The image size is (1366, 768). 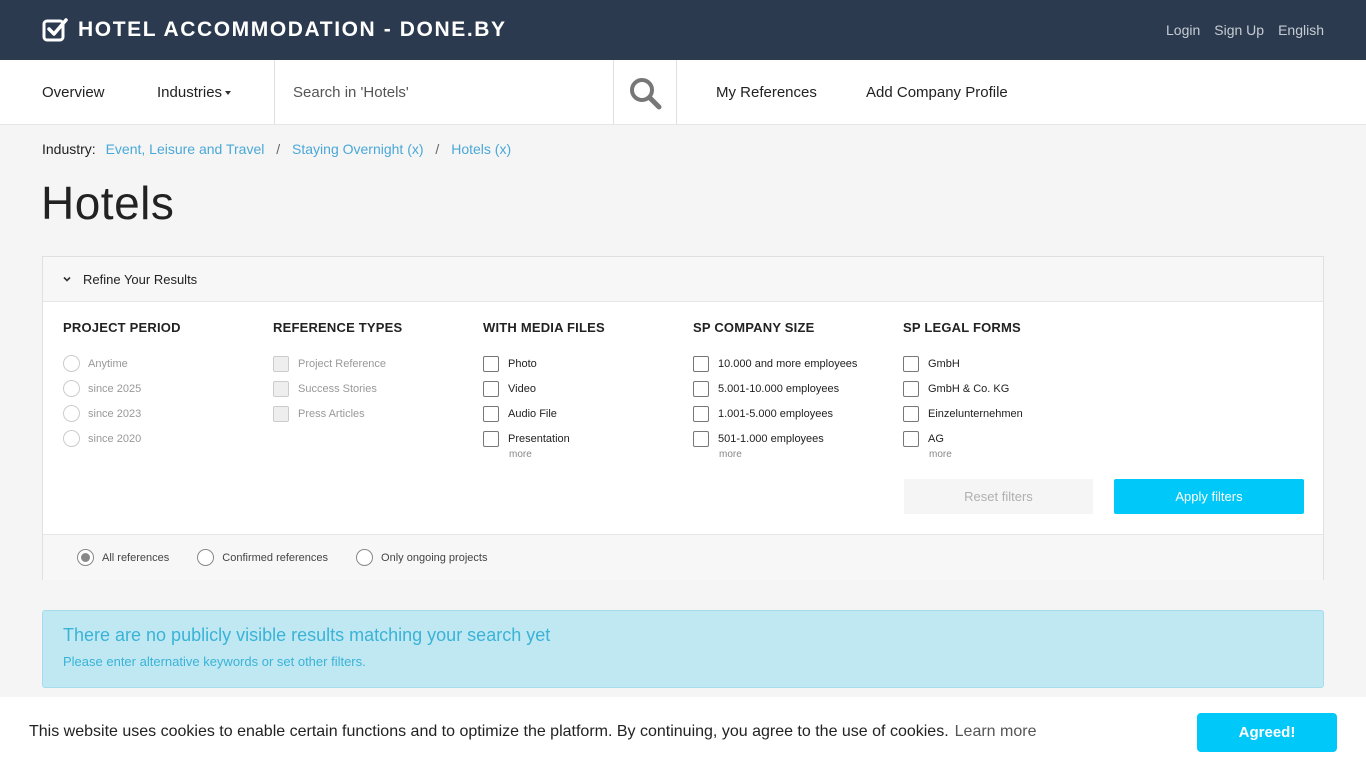 What do you see at coordinates (163, 388) in the screenshot?
I see `radio-option: since 2025` at bounding box center [163, 388].